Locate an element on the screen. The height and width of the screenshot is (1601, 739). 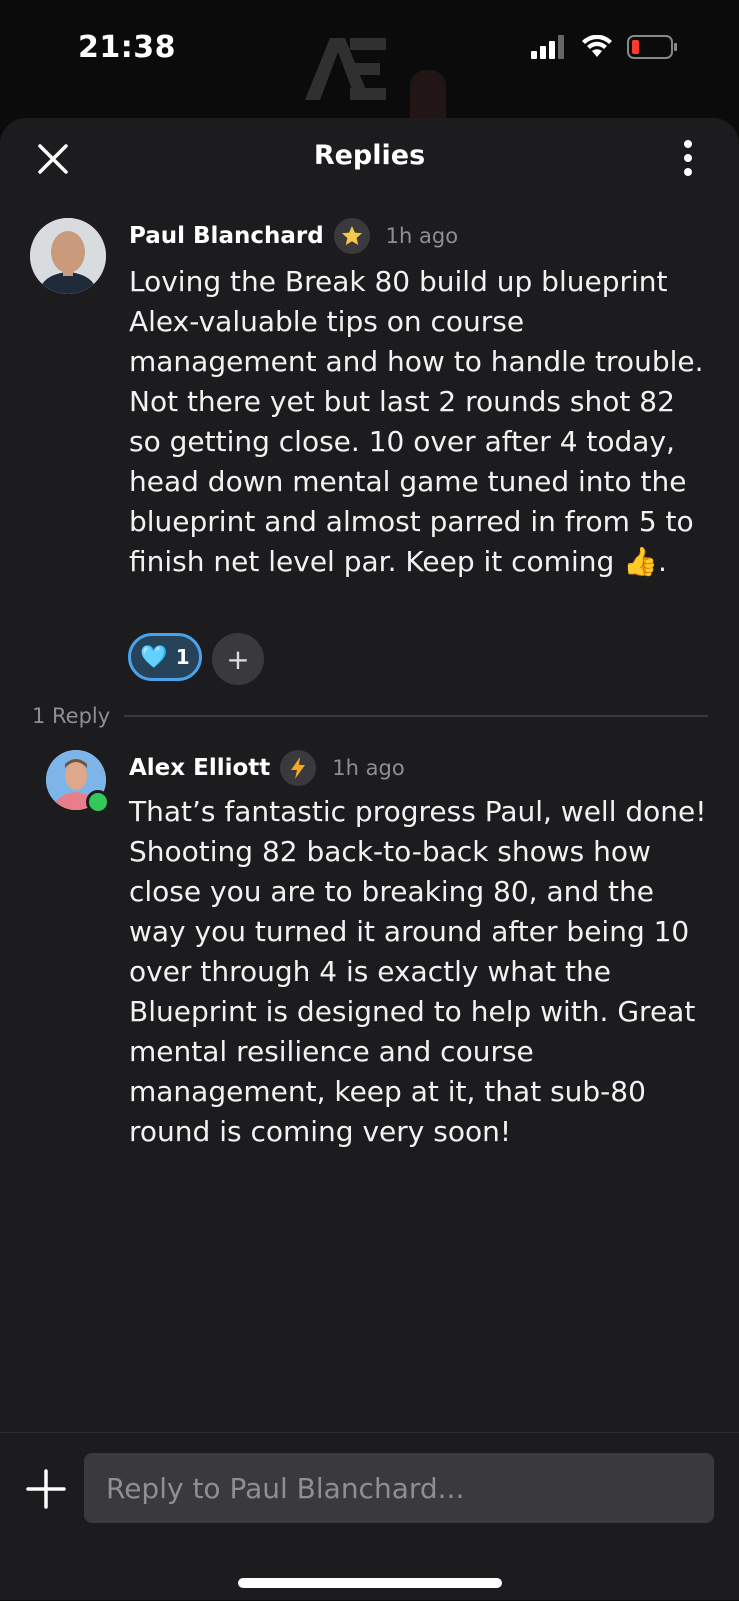
divider-line is located at coordinates (416, 716).